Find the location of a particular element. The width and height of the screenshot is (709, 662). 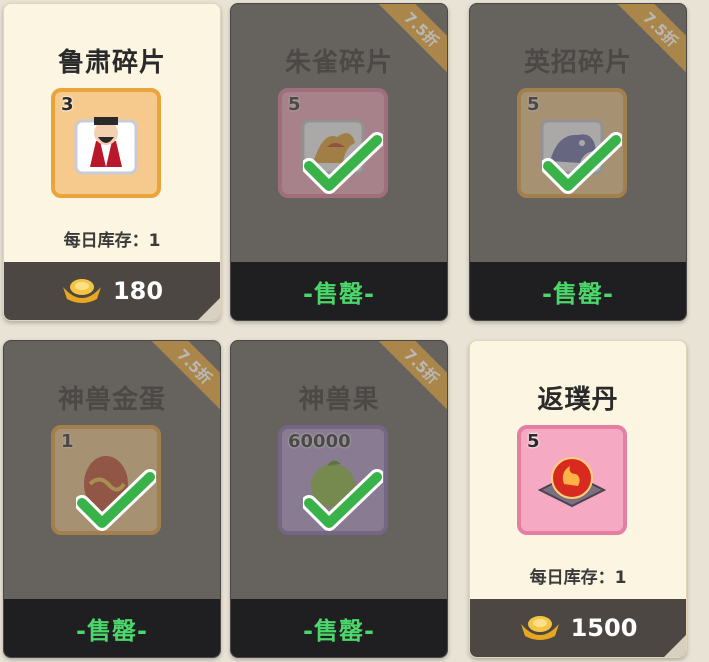

price-value: 180 is located at coordinates (138, 291).